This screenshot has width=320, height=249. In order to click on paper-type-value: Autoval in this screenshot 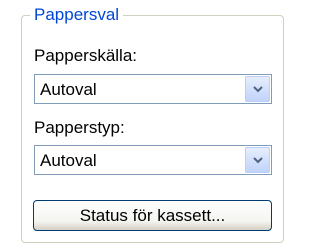, I will do `click(68, 160)`.